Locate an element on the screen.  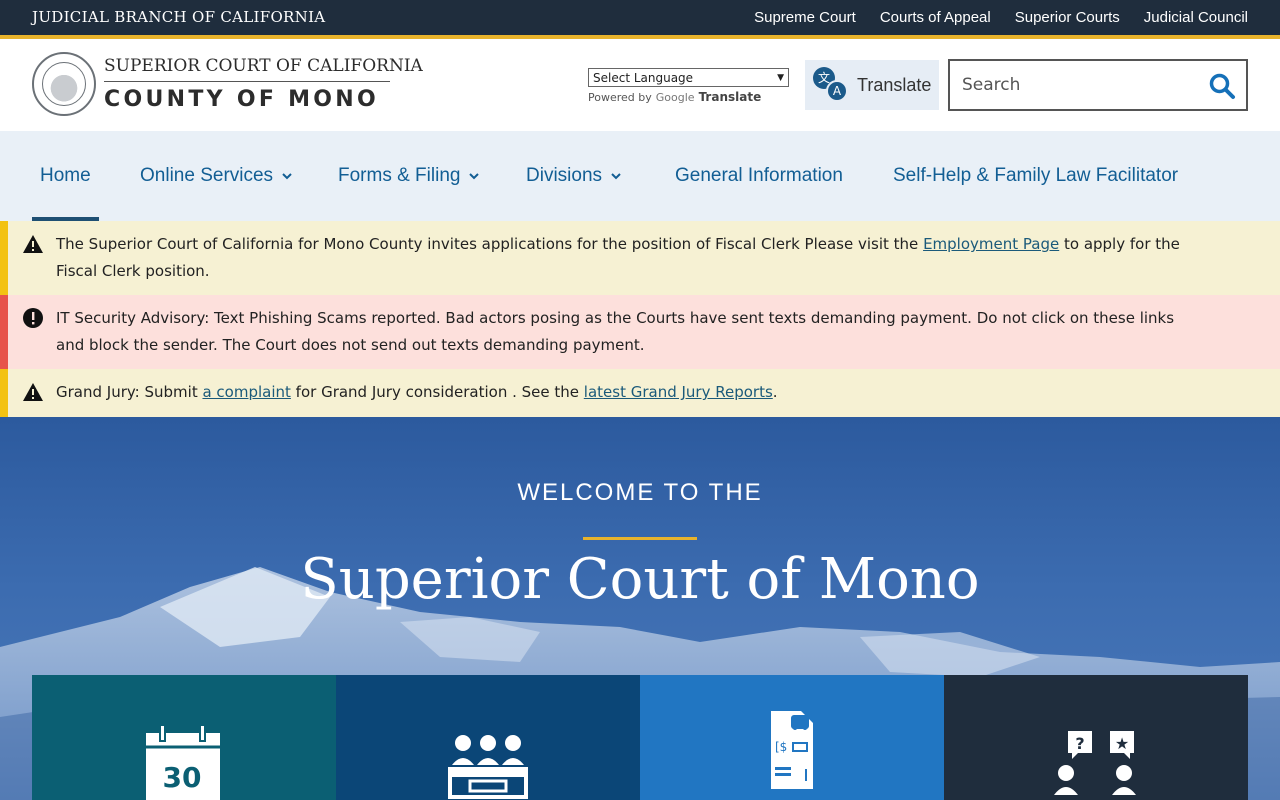
nav-home: Home is located at coordinates (65, 176).